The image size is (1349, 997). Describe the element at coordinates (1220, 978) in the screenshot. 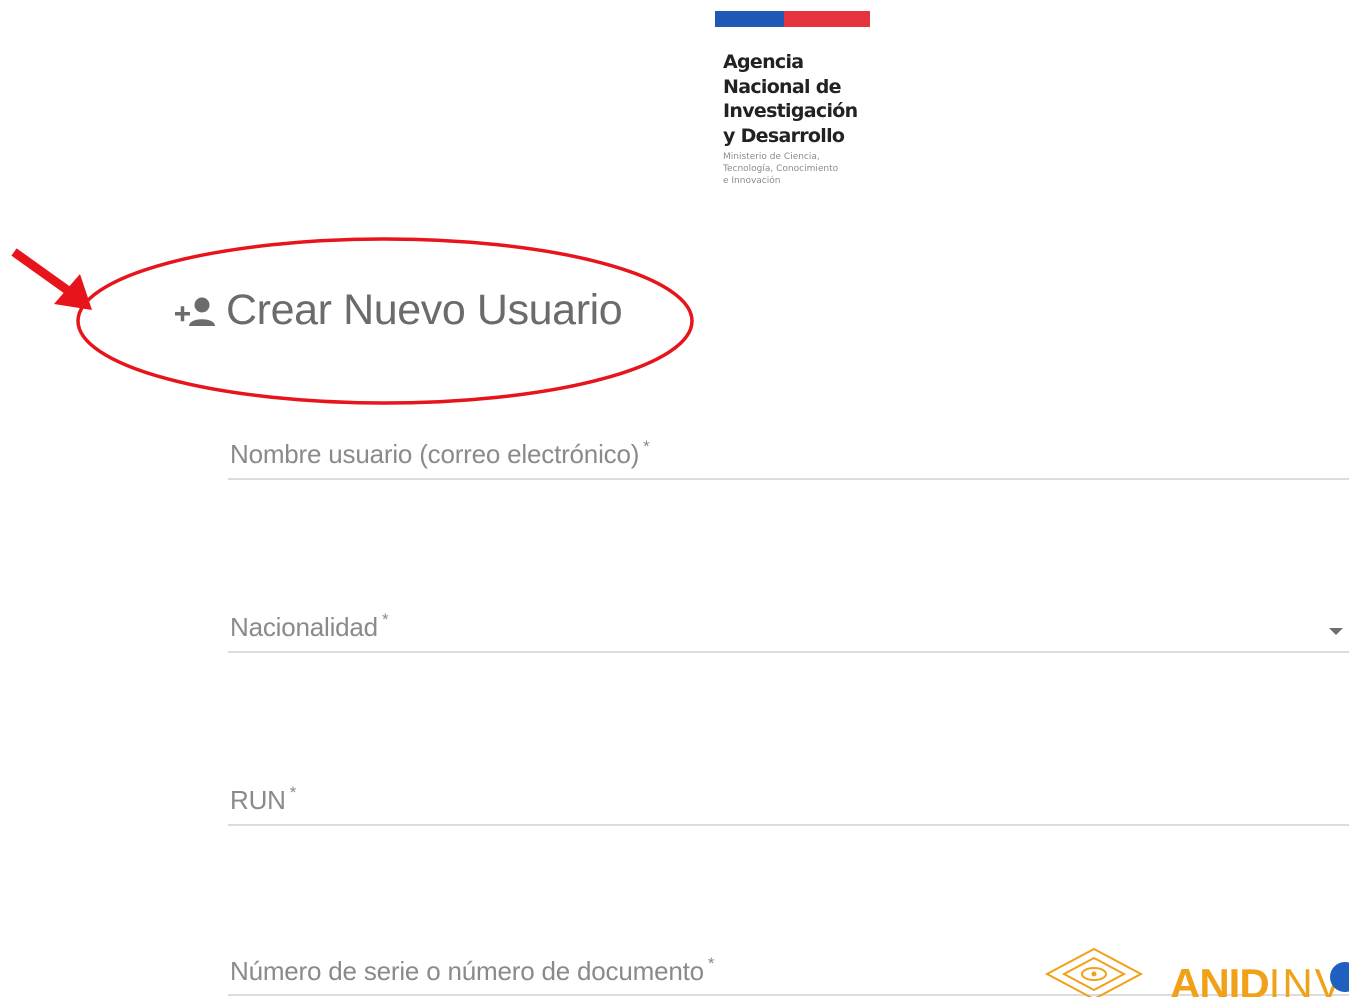

I see `brand-text-bold: ANID` at that location.